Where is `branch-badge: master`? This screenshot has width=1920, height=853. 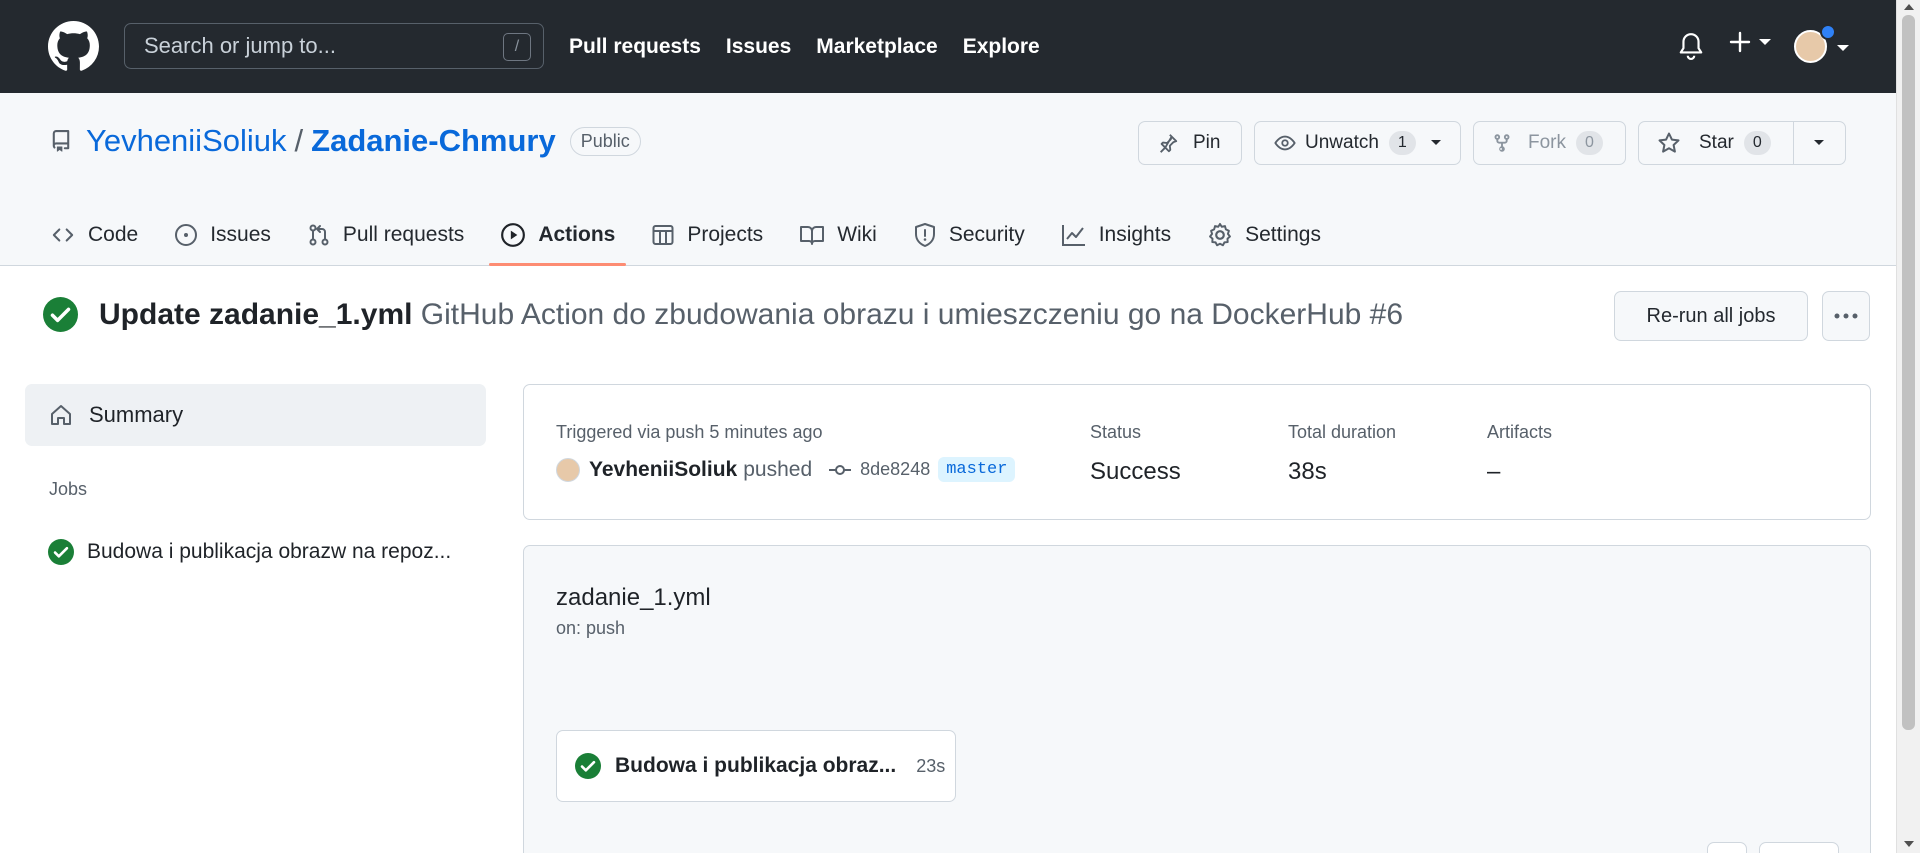
branch-badge: master is located at coordinates (977, 469).